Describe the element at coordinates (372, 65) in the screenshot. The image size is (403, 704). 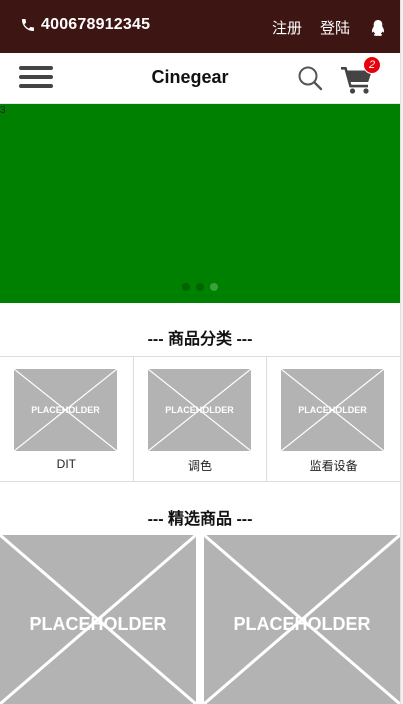
I see `cart-count-badge: 2` at that location.